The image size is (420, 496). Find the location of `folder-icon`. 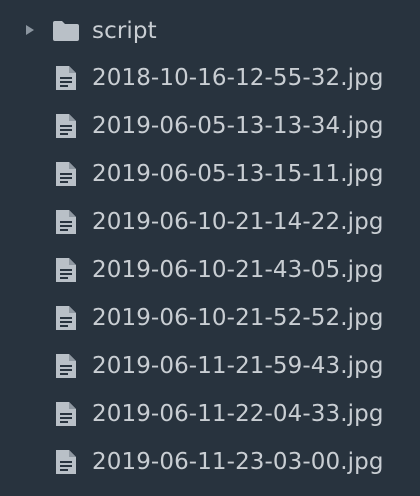

folder-icon is located at coordinates (66, 31).